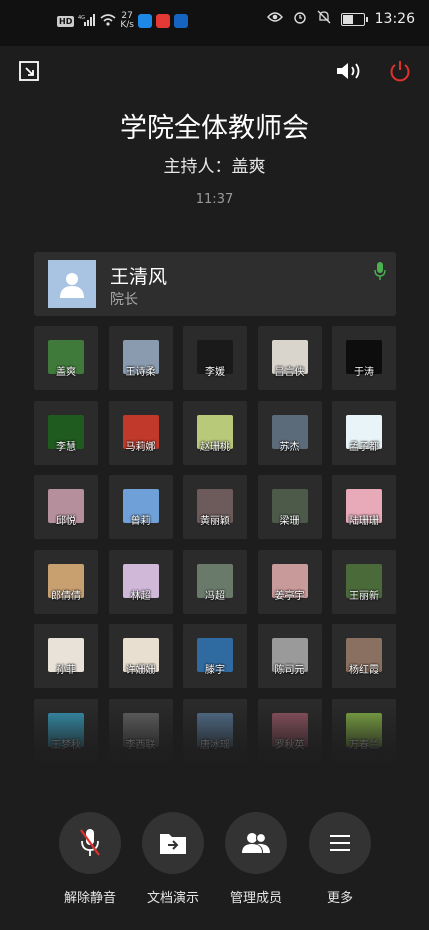  What do you see at coordinates (364, 730) in the screenshot?
I see `participant-tile: 万春兰` at bounding box center [364, 730].